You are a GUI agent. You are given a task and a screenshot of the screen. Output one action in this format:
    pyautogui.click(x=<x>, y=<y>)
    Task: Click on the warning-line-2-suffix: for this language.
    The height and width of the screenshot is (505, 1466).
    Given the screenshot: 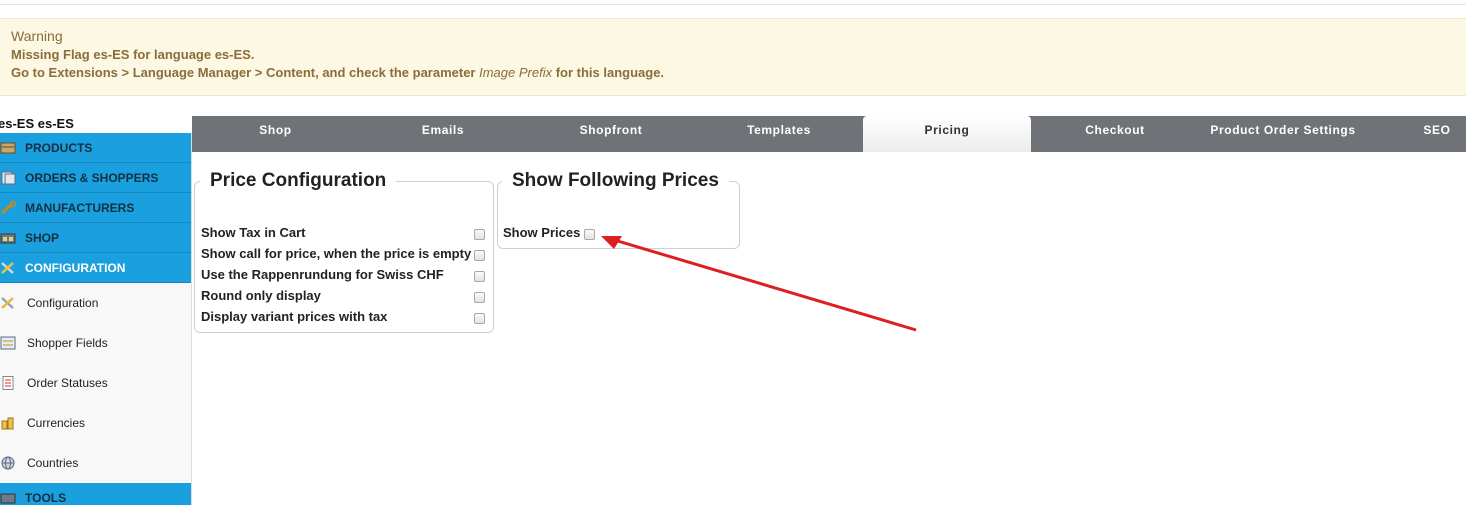 What is the action you would take?
    pyautogui.click(x=608, y=72)
    